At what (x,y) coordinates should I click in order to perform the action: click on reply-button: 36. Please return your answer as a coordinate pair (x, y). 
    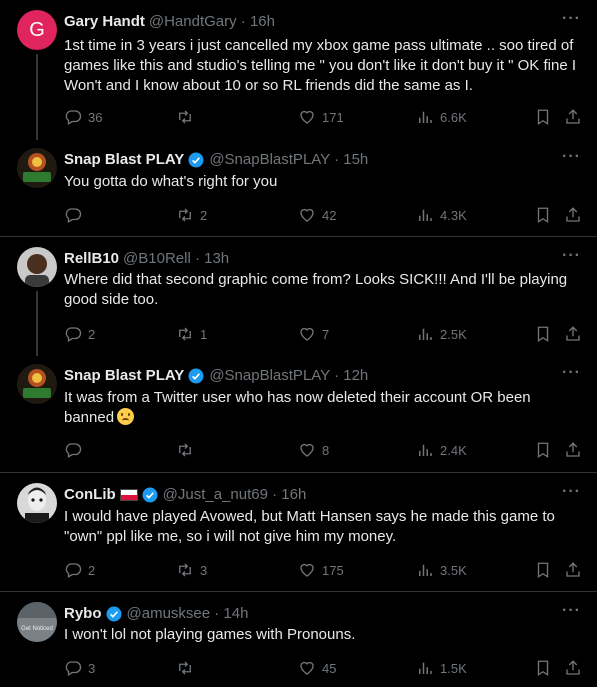
    Looking at the image, I should click on (83, 117).